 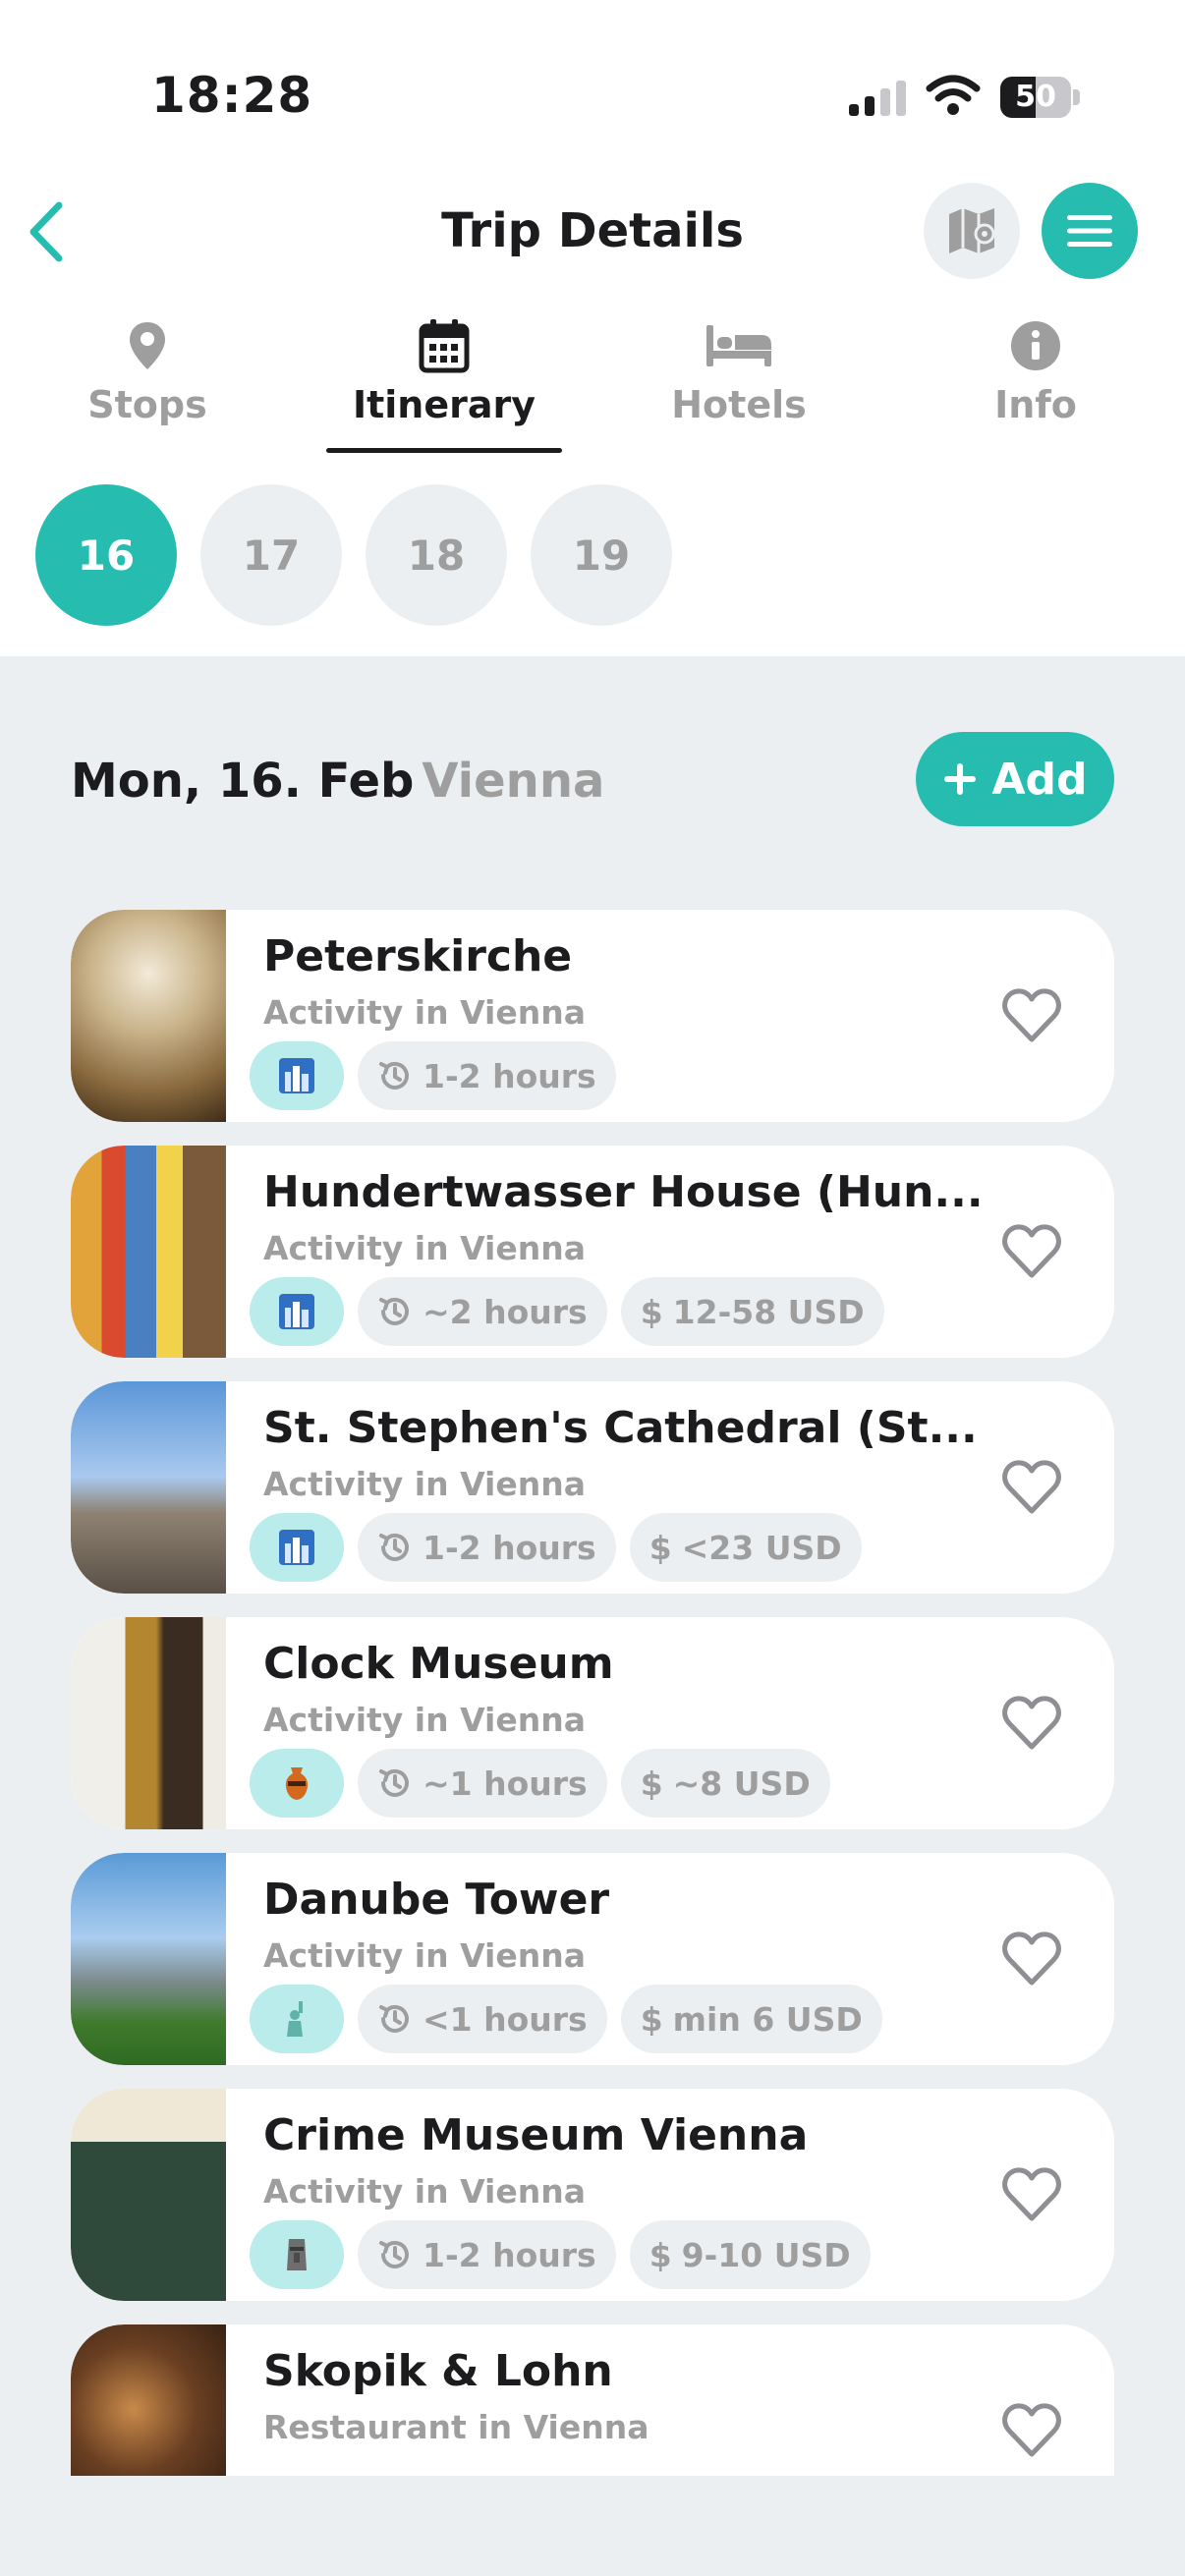 What do you see at coordinates (592, 230) in the screenshot?
I see `page-title: Trip Details` at bounding box center [592, 230].